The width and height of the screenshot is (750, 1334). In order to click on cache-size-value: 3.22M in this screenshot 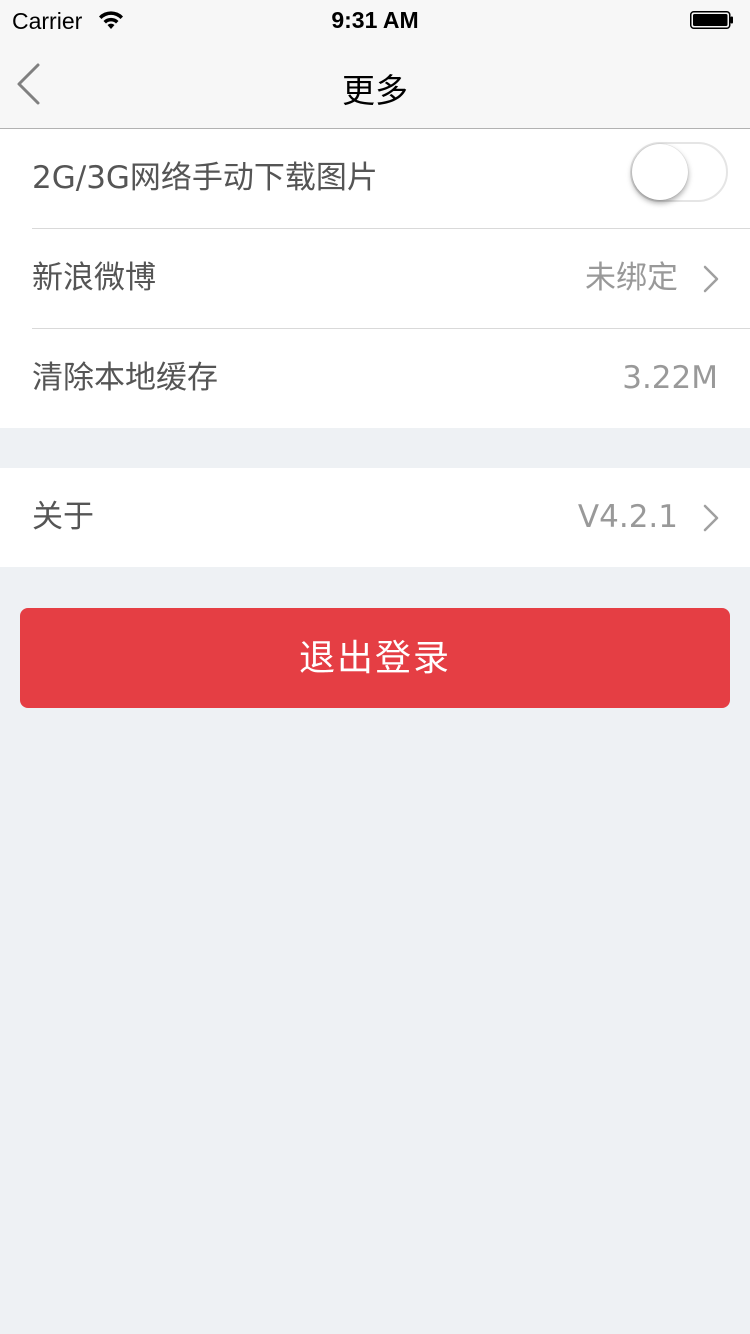, I will do `click(670, 378)`.